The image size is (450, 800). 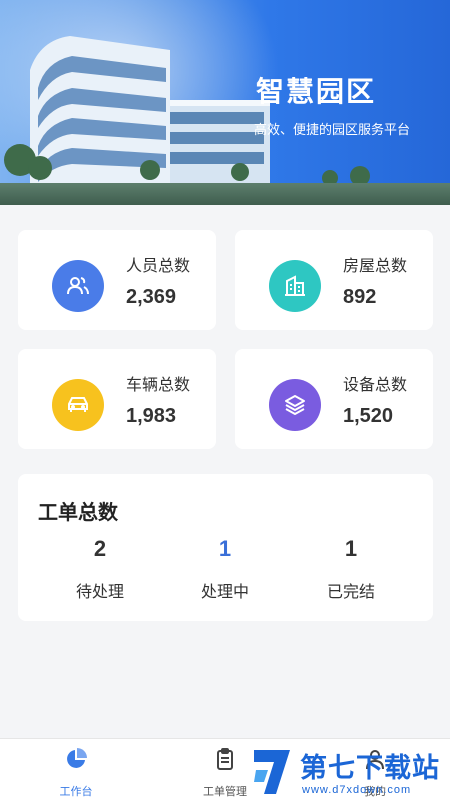 What do you see at coordinates (99, 592) in the screenshot?
I see `order-label: 待处理` at bounding box center [99, 592].